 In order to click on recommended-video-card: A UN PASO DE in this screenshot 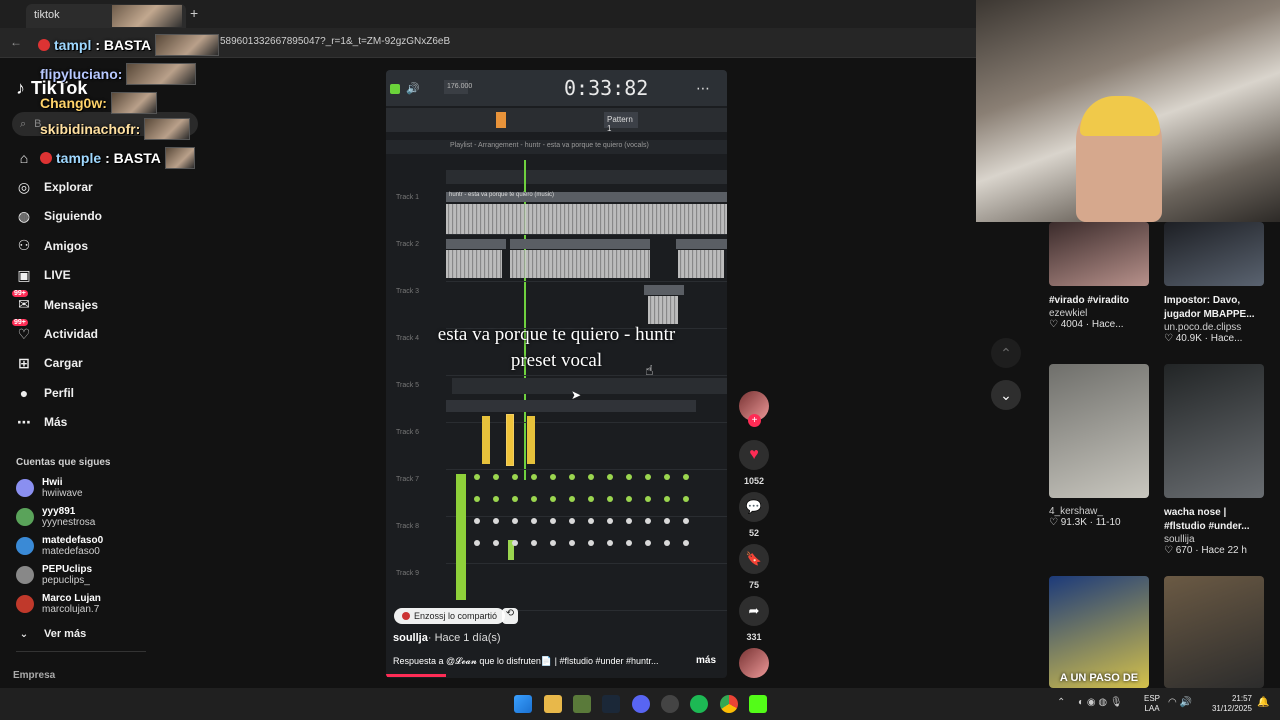, I will do `click(1101, 632)`.